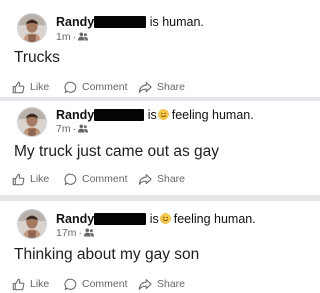  What do you see at coordinates (107, 254) in the screenshot?
I see `post-text: Thinking about my gay son` at bounding box center [107, 254].